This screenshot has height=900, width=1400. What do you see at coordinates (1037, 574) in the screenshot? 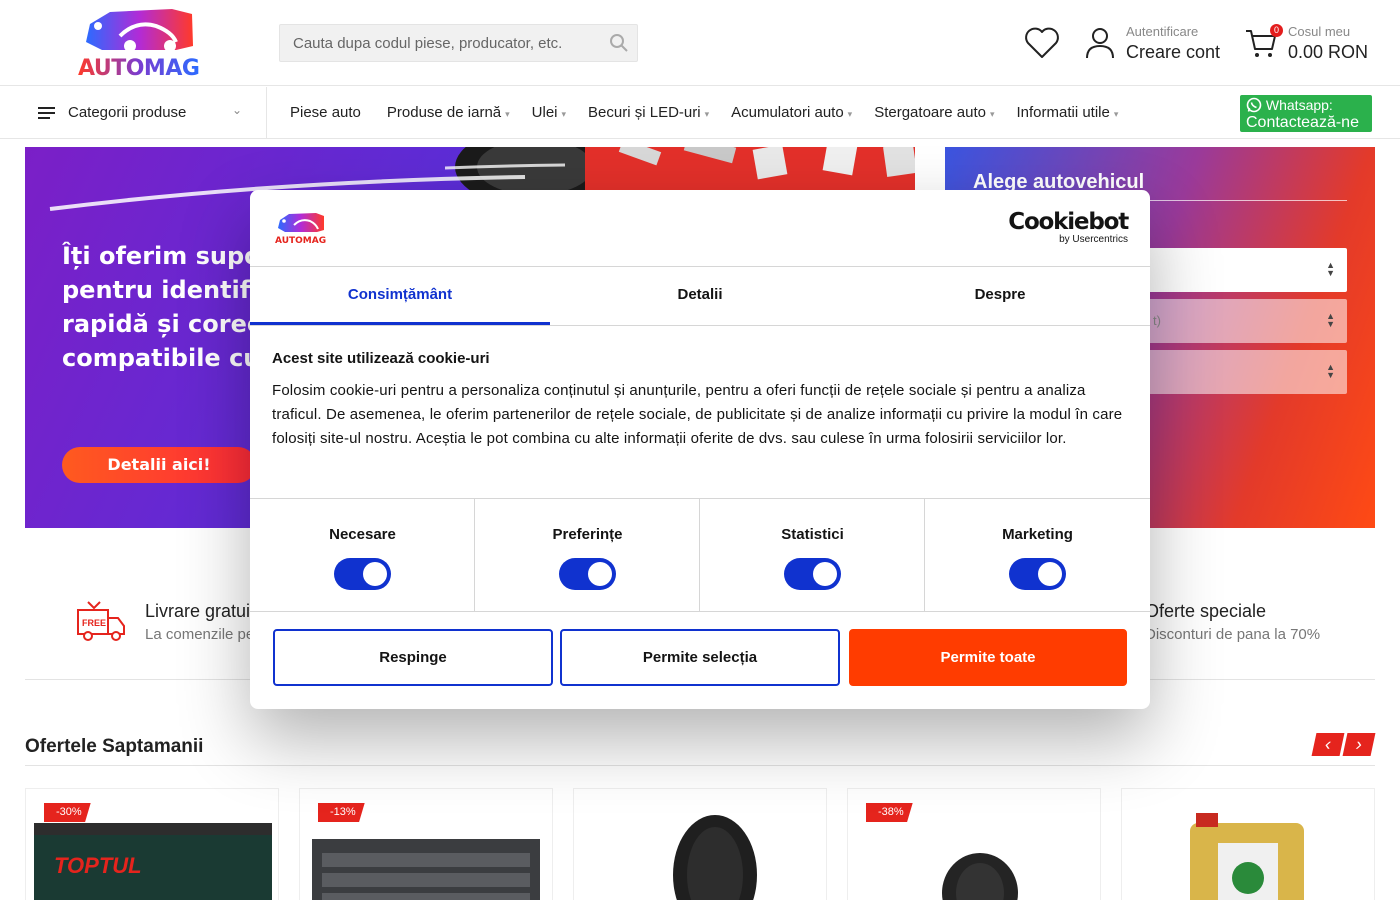
I see `marketing-toggle` at bounding box center [1037, 574].